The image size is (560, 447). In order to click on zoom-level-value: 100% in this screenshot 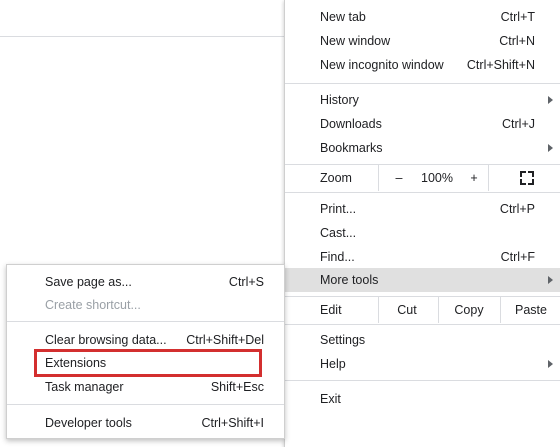, I will do `click(437, 178)`.